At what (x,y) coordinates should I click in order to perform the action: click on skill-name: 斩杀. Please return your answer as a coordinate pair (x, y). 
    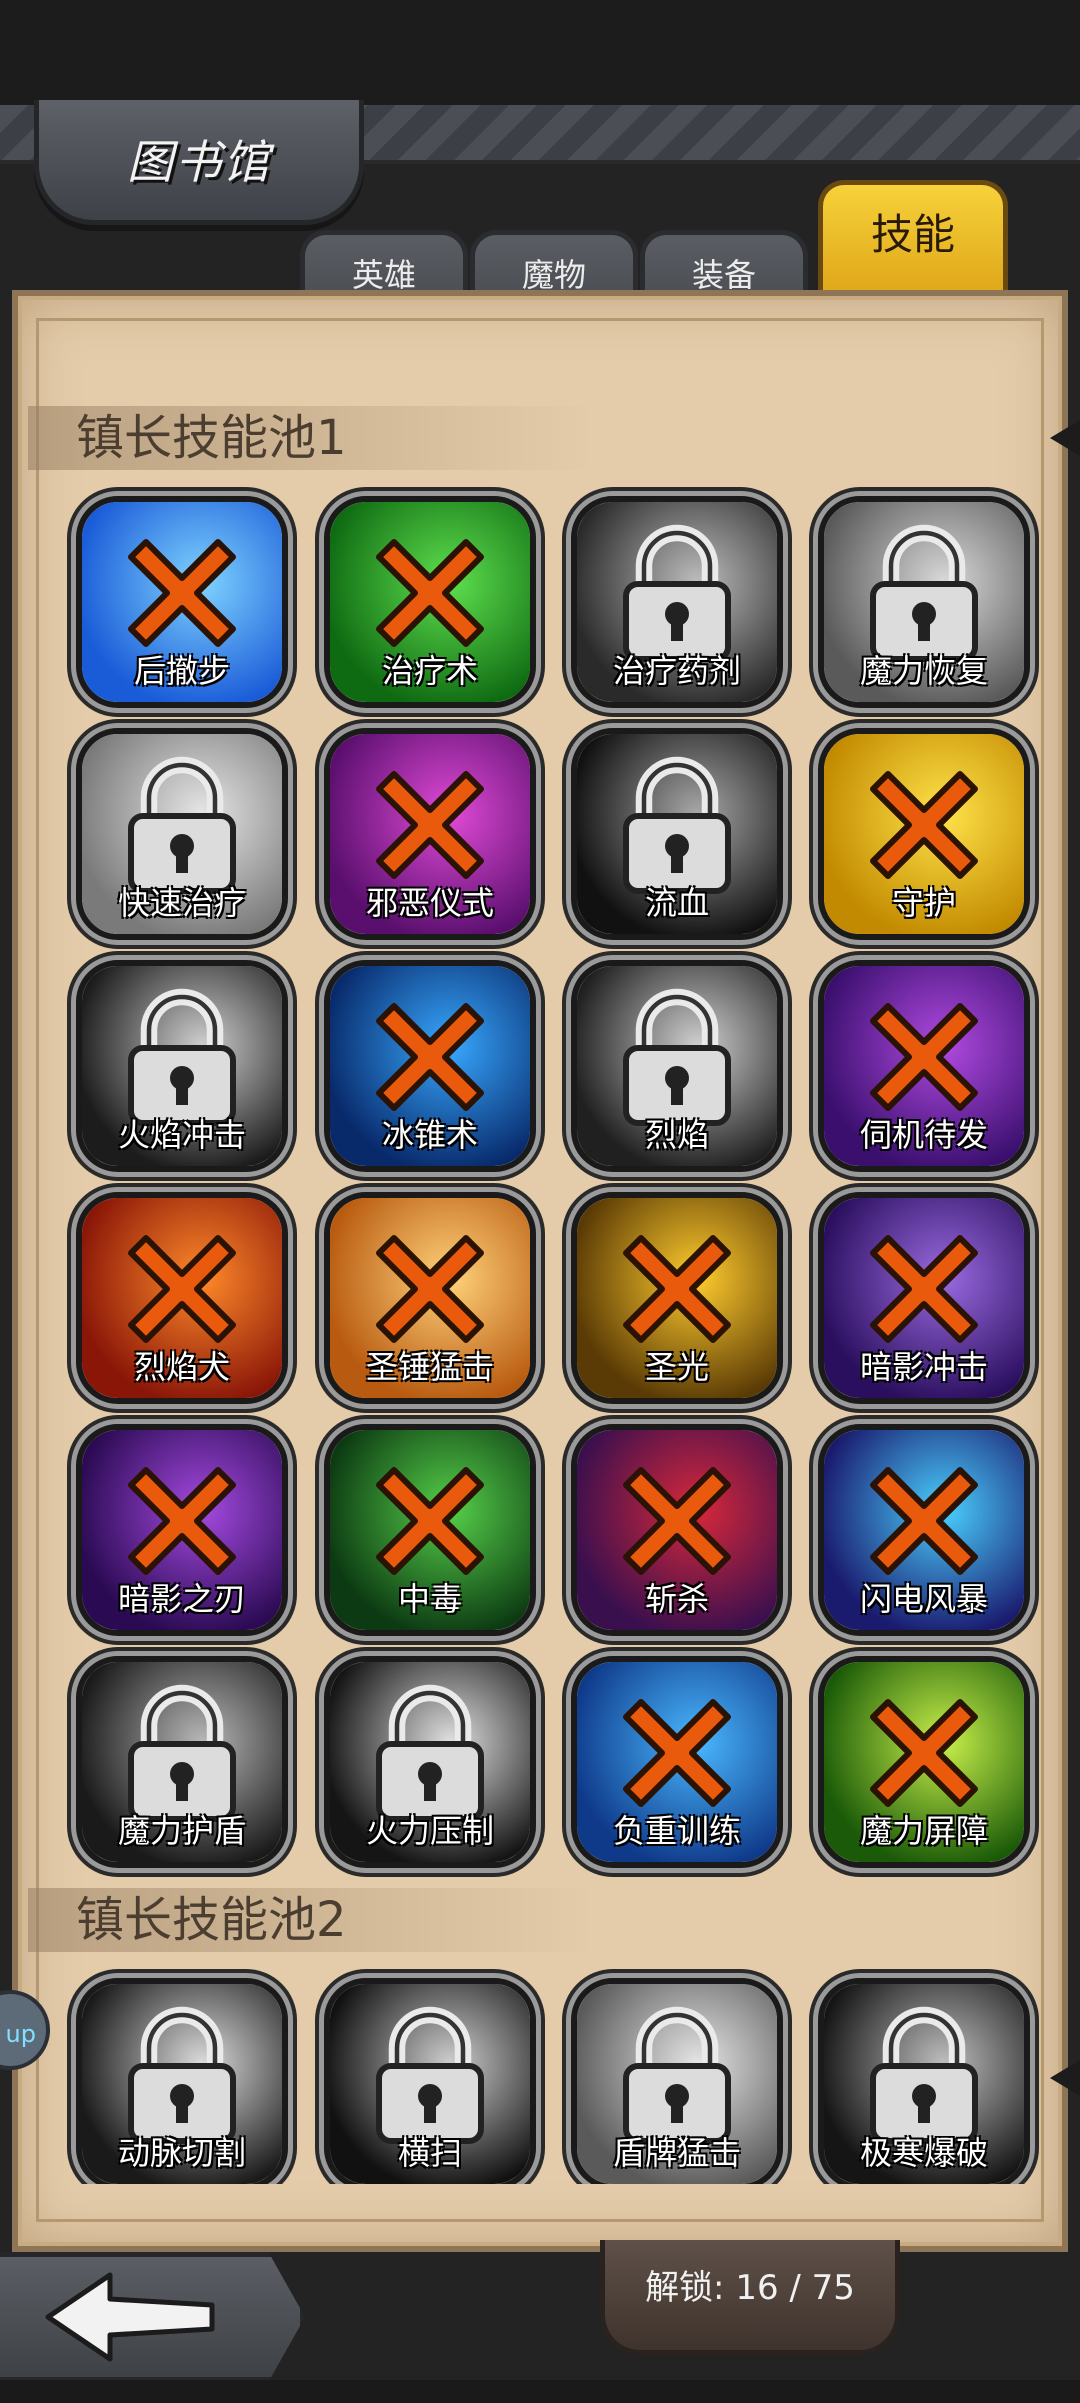
    Looking at the image, I should click on (676, 1599).